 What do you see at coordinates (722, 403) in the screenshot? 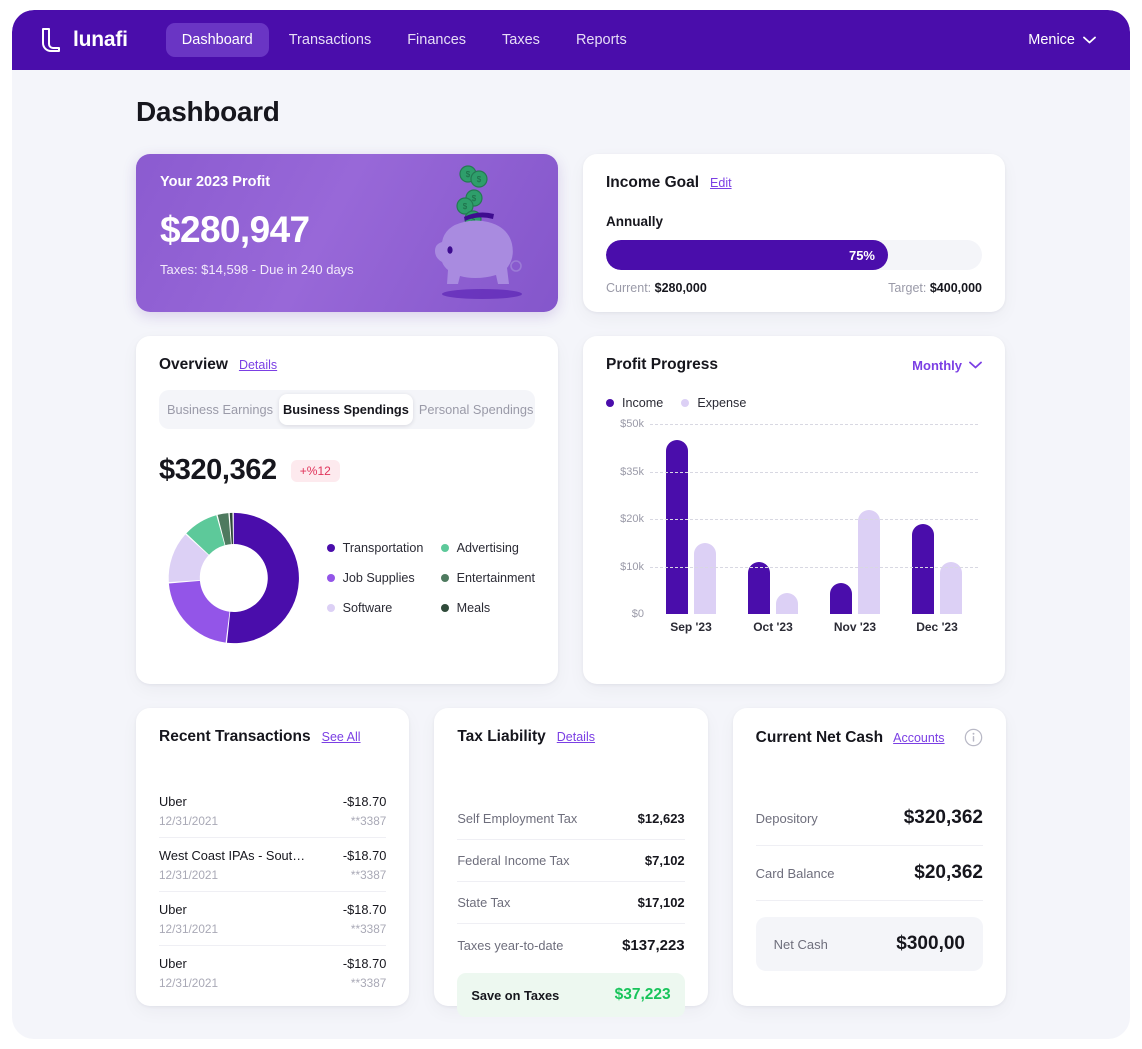
I see `legend-label: Expense` at bounding box center [722, 403].